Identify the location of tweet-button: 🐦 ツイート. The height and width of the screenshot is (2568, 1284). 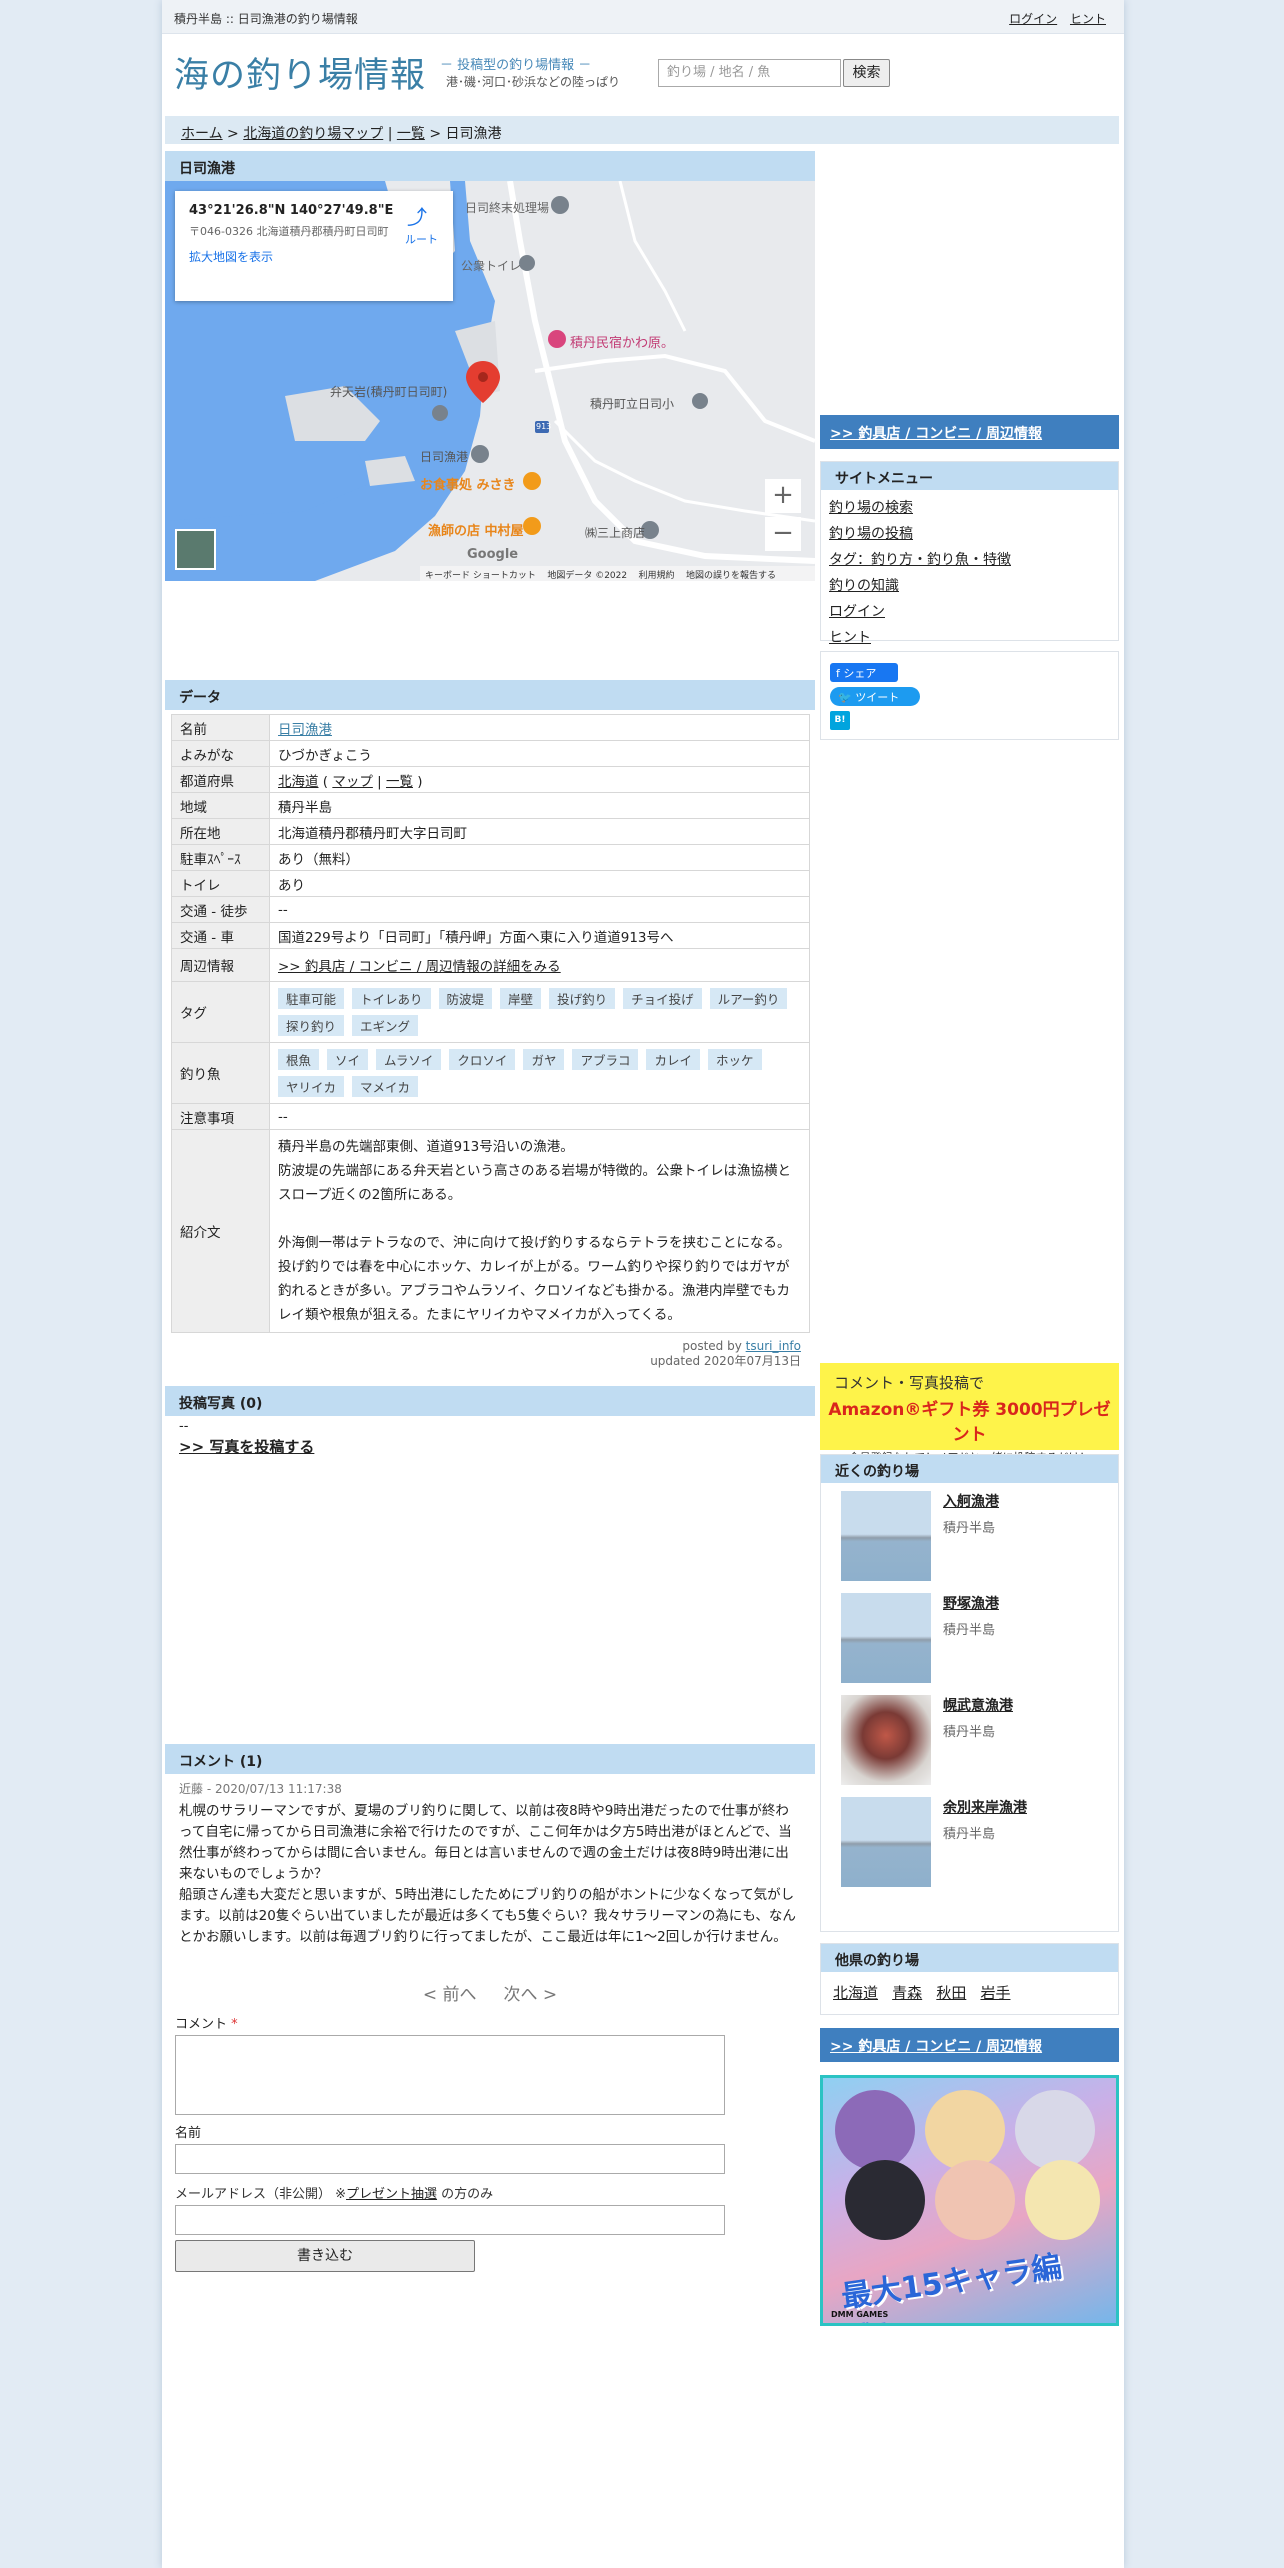
(875, 696).